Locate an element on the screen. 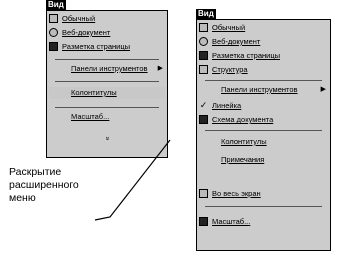 This screenshot has width=341, height=254. right-menu-title-label: Вид is located at coordinates (206, 13).